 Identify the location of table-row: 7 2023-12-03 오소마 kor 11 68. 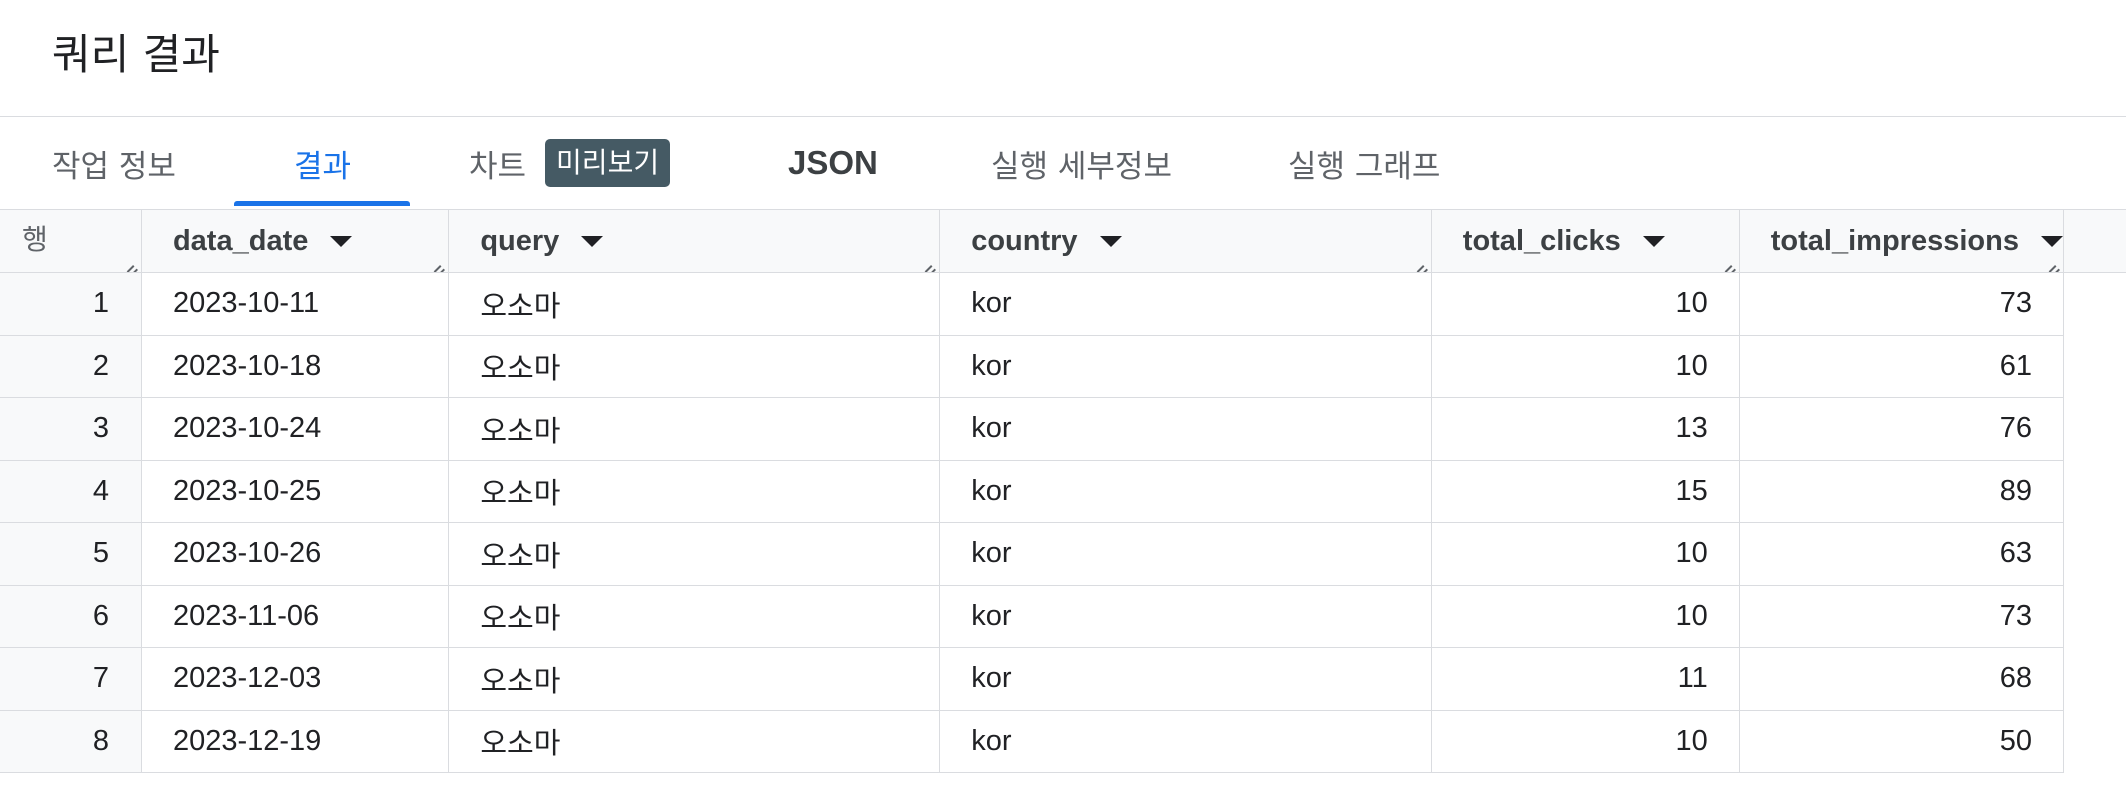
(1063, 679).